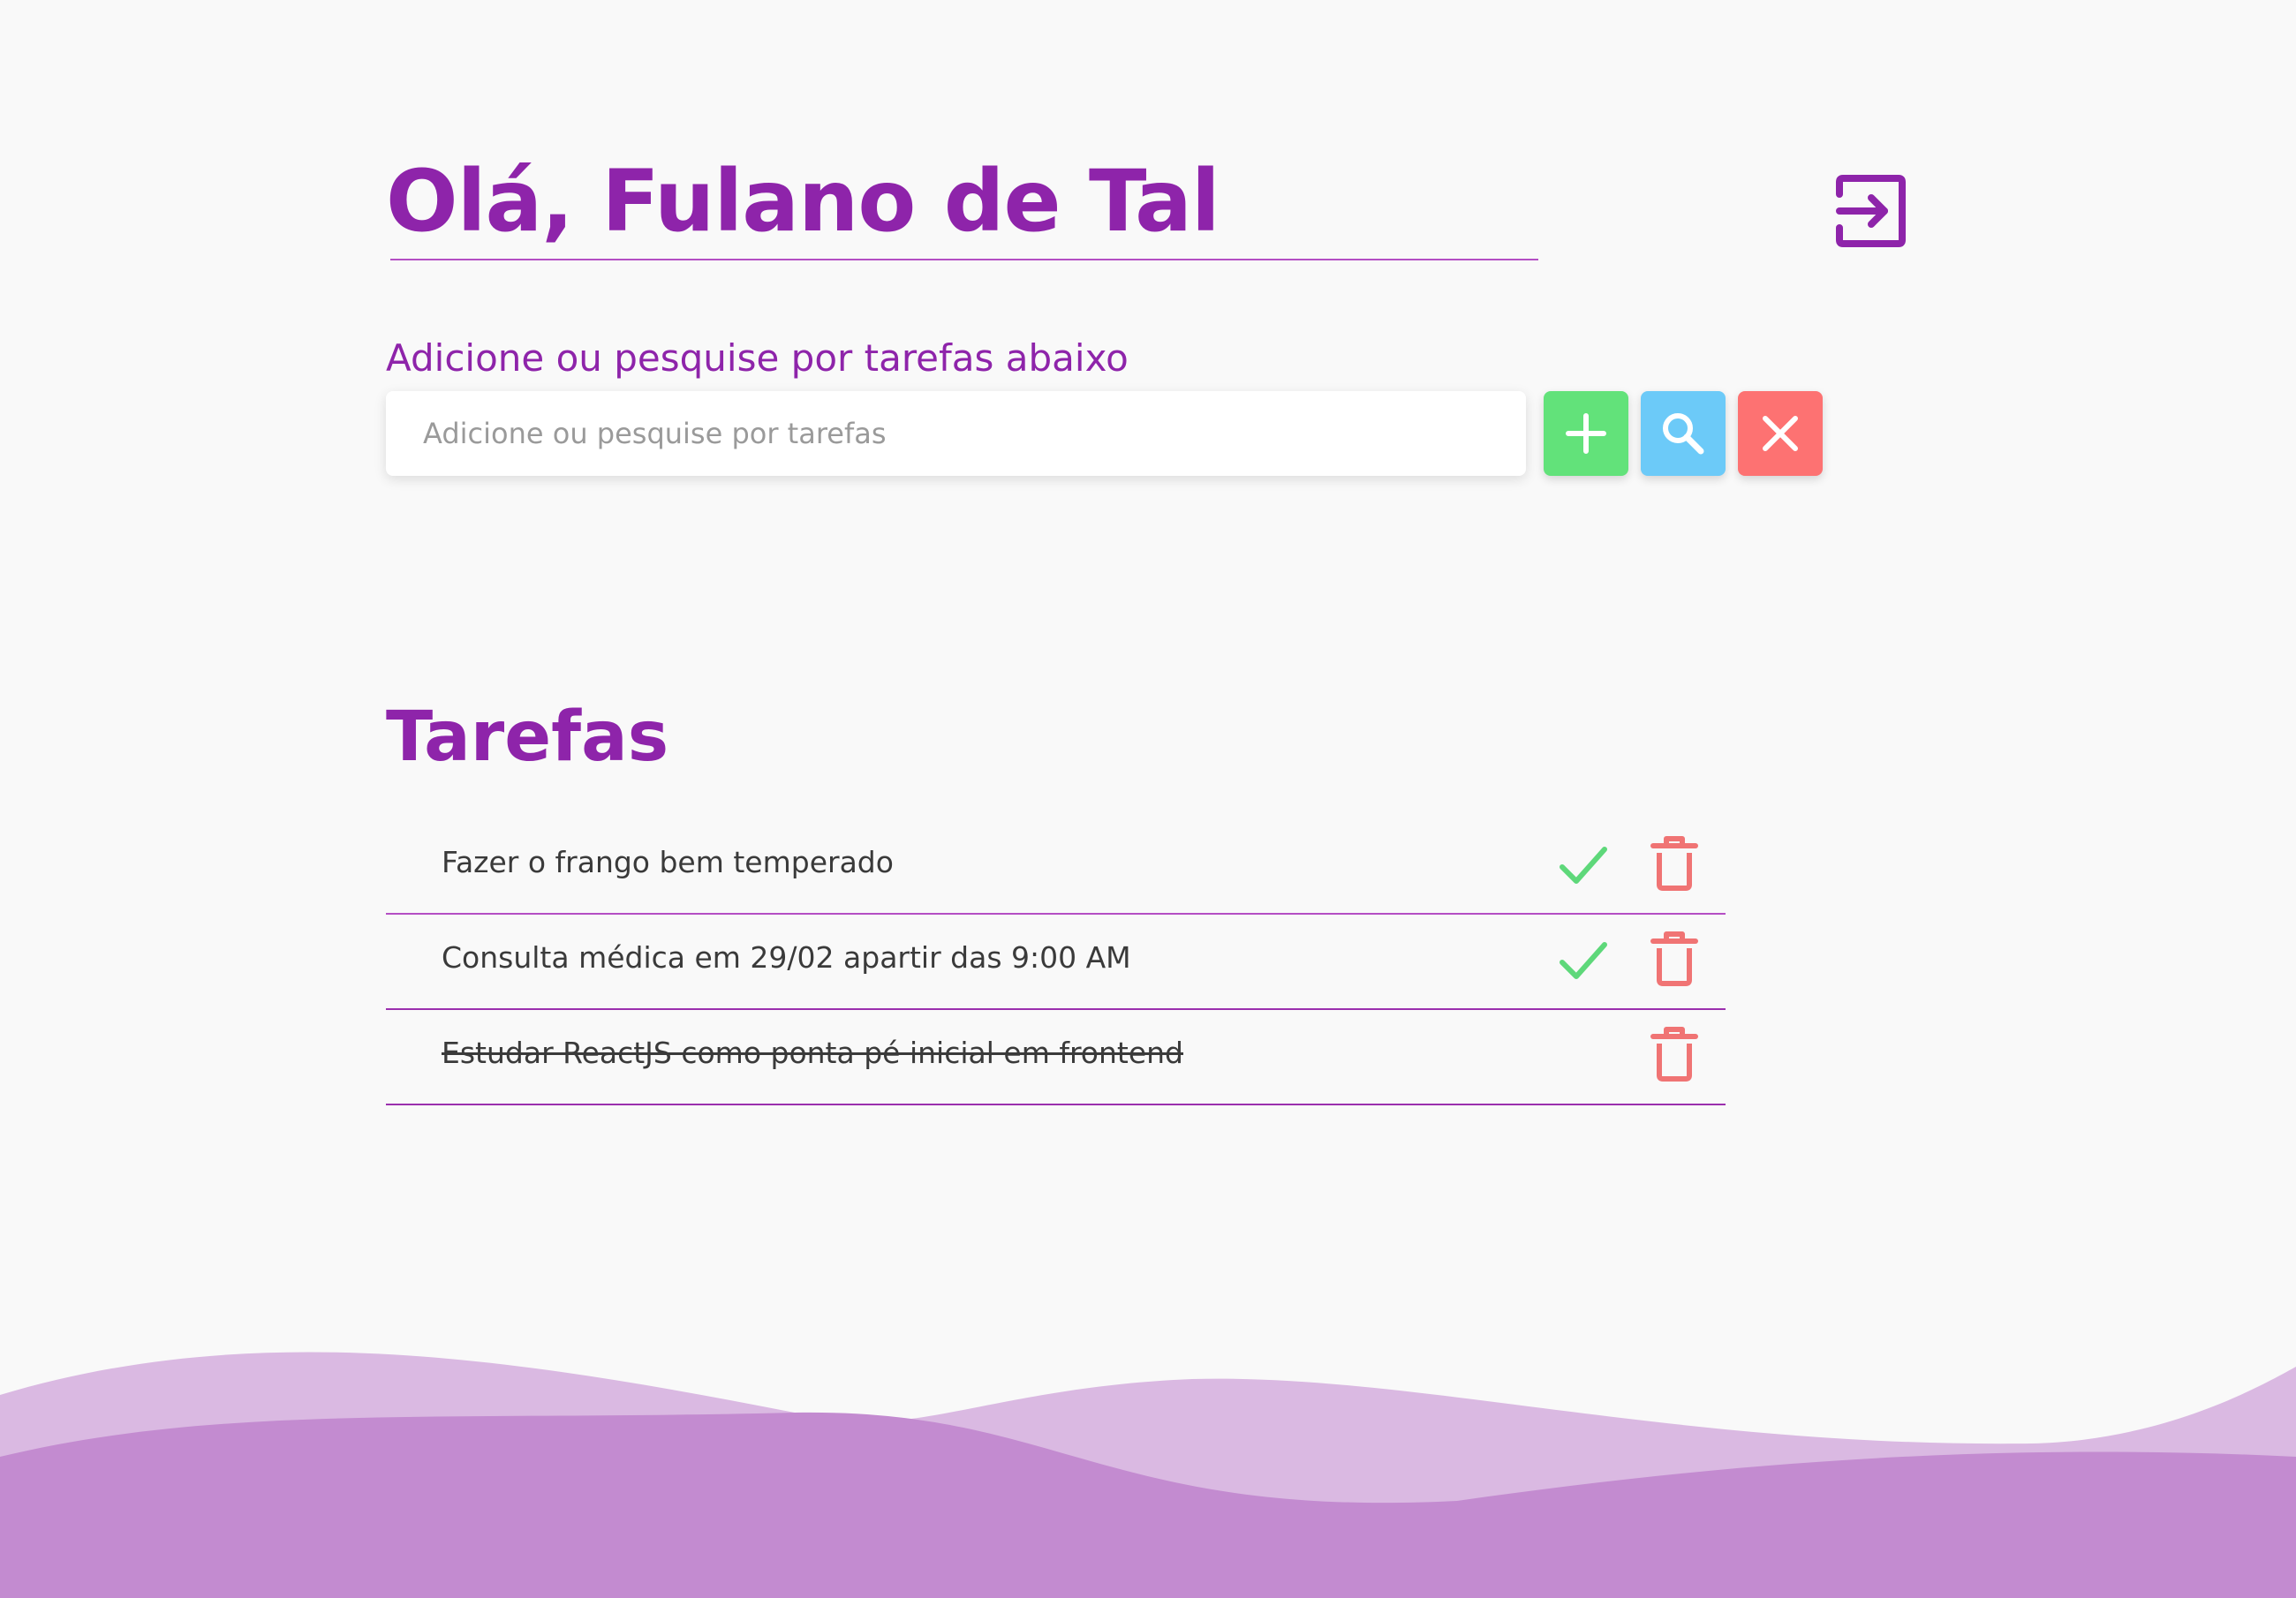  I want to click on add-task-button, so click(1586, 433).